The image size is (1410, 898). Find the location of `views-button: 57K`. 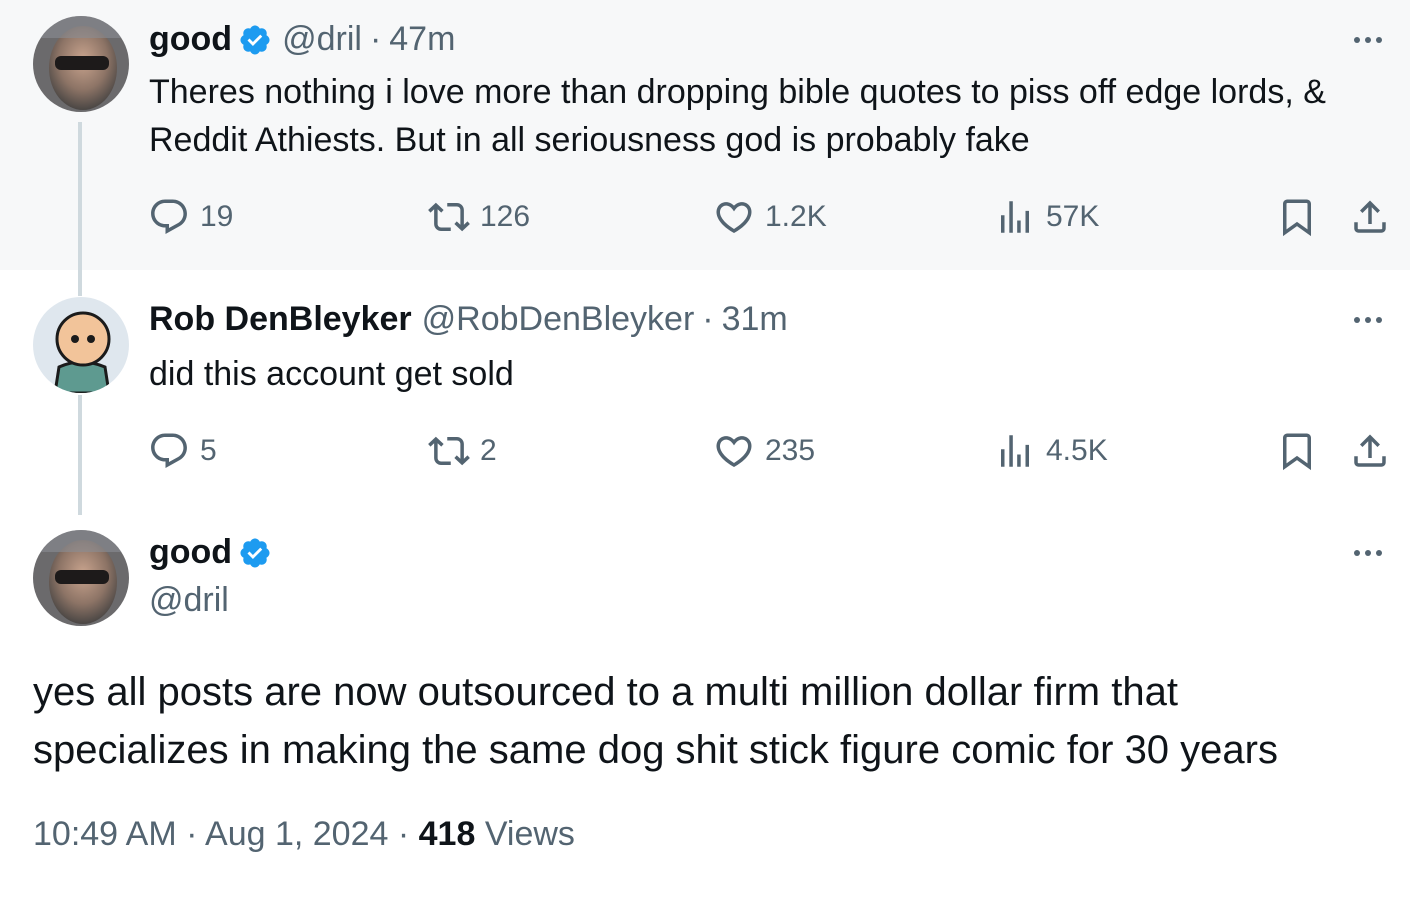

views-button: 57K is located at coordinates (1046, 217).